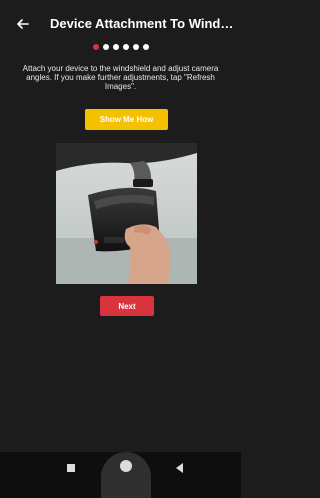  Describe the element at coordinates (127, 306) in the screenshot. I see `next-button: Next` at that location.